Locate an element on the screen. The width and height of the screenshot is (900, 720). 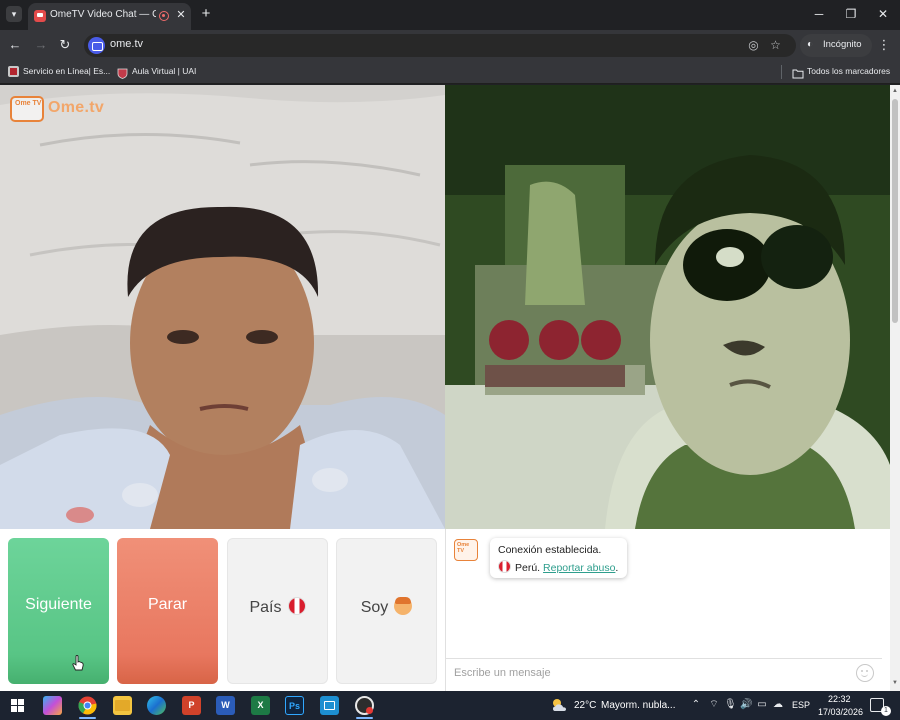
file-explorer-icon is located at coordinates (122, 705).